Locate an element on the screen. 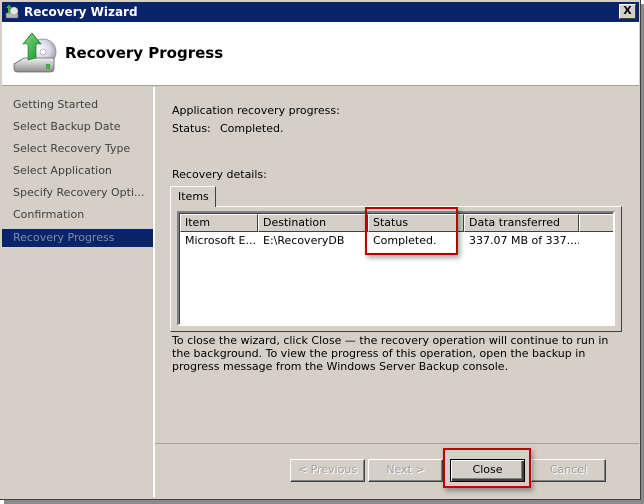 The width and height of the screenshot is (644, 504). cell-status: Completed. is located at coordinates (405, 240).